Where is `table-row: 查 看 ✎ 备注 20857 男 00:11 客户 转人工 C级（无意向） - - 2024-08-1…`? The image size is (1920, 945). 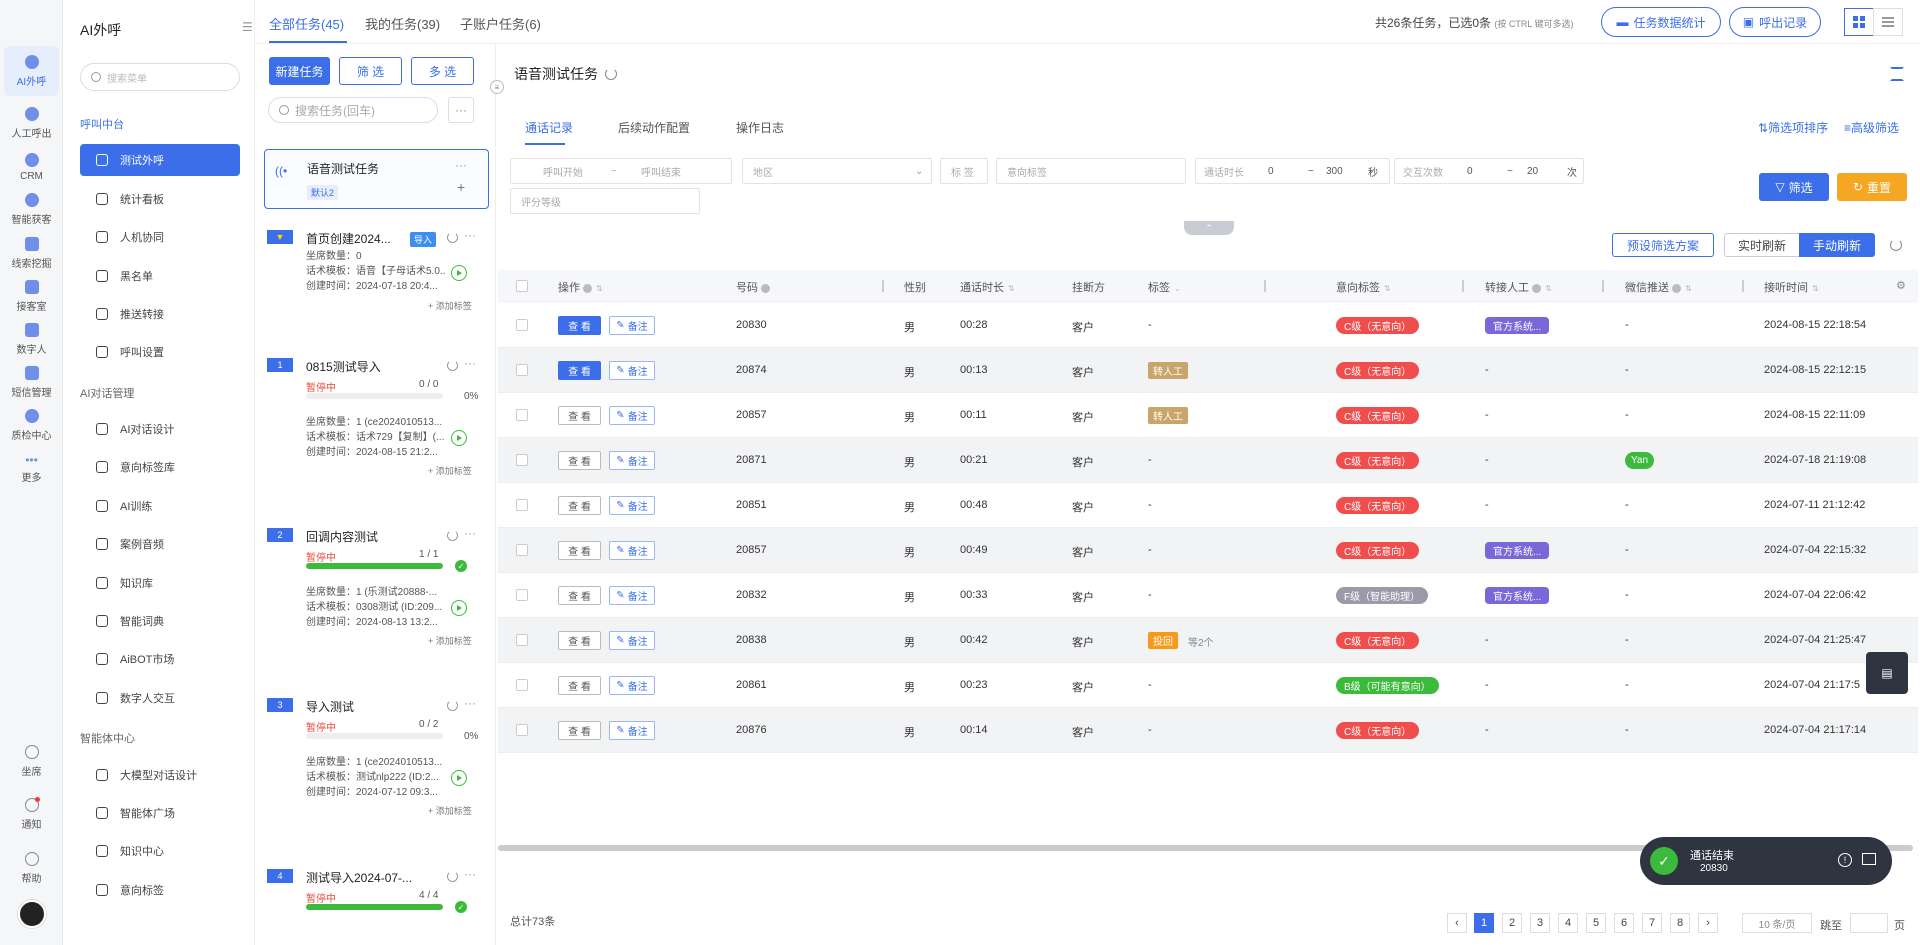 table-row: 查 看 ✎ 备注 20857 男 00:11 客户 转人工 C级（无意向） - - 2024-08-1… is located at coordinates (1208, 415).